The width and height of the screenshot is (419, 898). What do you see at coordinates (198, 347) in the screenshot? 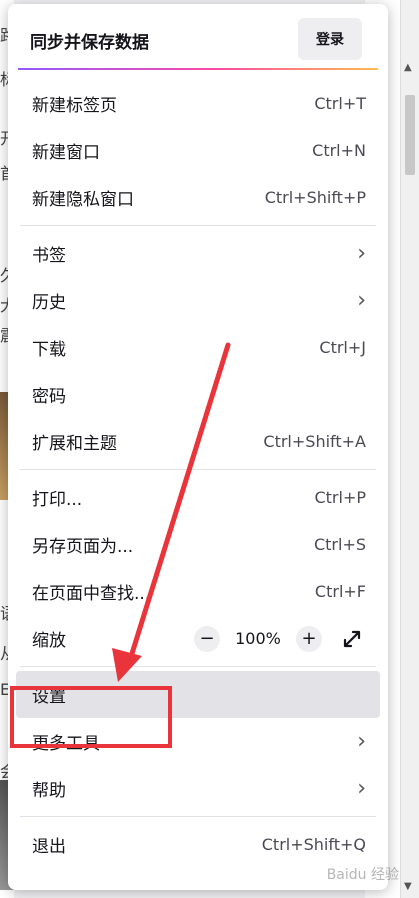
I see `menu-item-downloads: 下载 Ctrl+J` at bounding box center [198, 347].